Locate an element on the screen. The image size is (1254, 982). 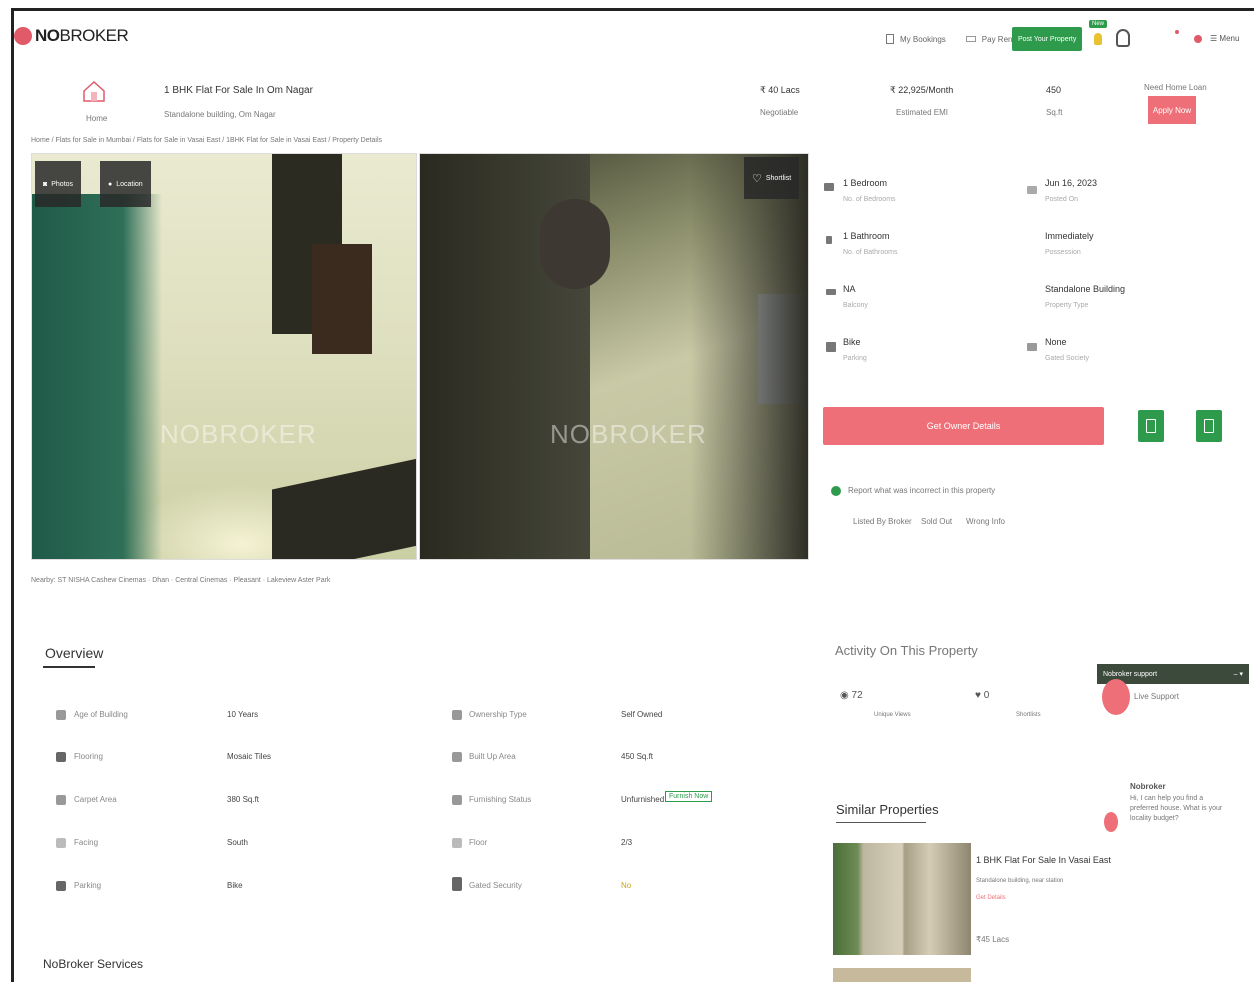
detail-balcony: NA Balcony is located at coordinates (855, 296).